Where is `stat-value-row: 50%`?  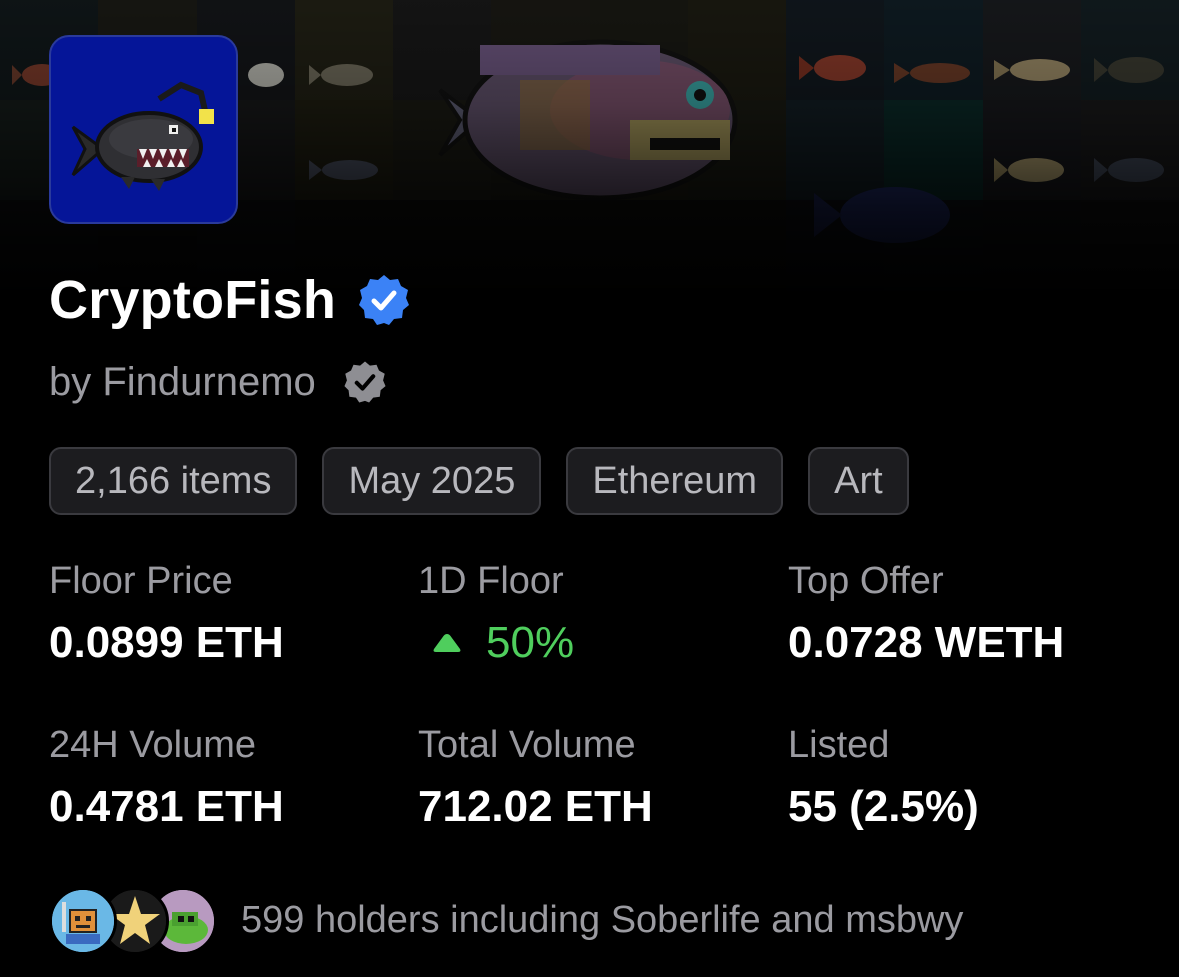 stat-value-row: 50% is located at coordinates (496, 643).